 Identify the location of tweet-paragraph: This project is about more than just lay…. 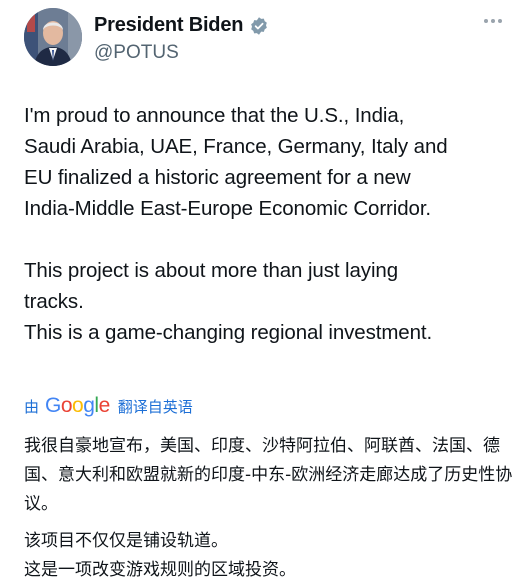
(228, 301).